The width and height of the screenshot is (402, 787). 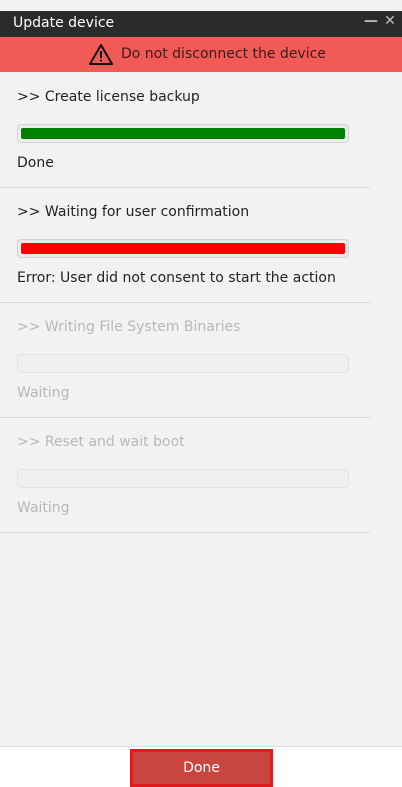 I want to click on step-writing-file-system-binaries: >> Writing File System Binaries Waiting, so click(x=185, y=360).